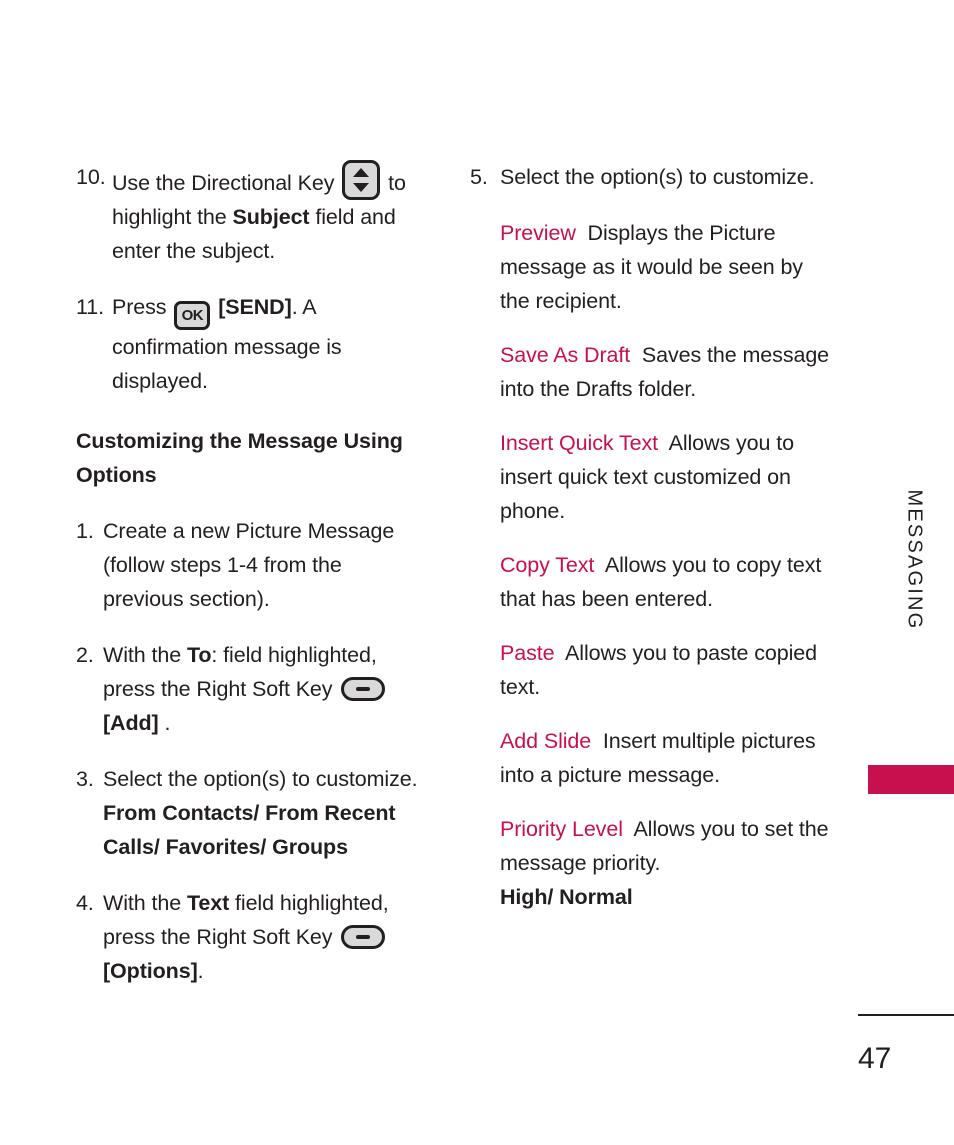 This screenshot has width=954, height=1145. What do you see at coordinates (226, 183) in the screenshot?
I see `step-text-before-icon: Use the Directional Key` at bounding box center [226, 183].